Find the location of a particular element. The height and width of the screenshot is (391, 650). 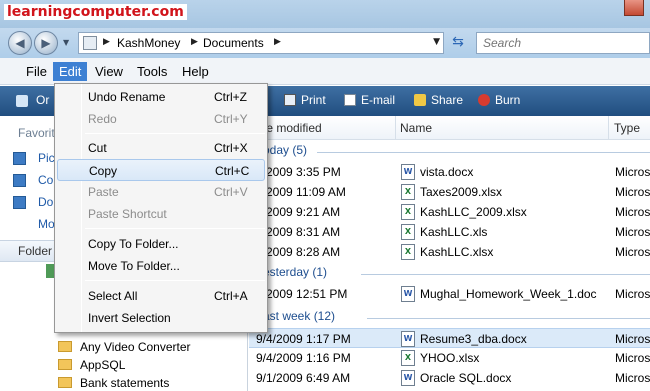

menu-item-label: Undo Rename is located at coordinates (127, 97).